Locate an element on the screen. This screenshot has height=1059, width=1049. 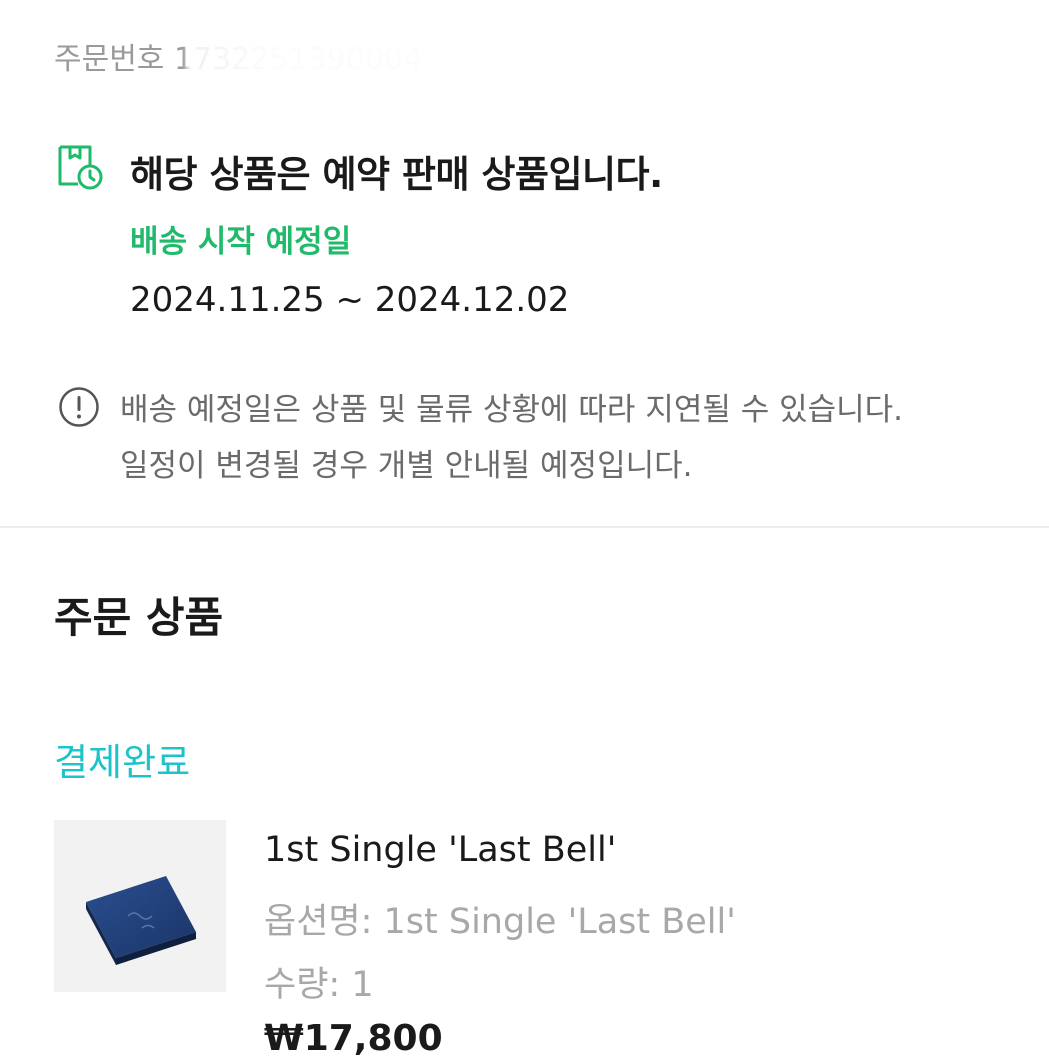
package-clock-icon is located at coordinates (81, 167).